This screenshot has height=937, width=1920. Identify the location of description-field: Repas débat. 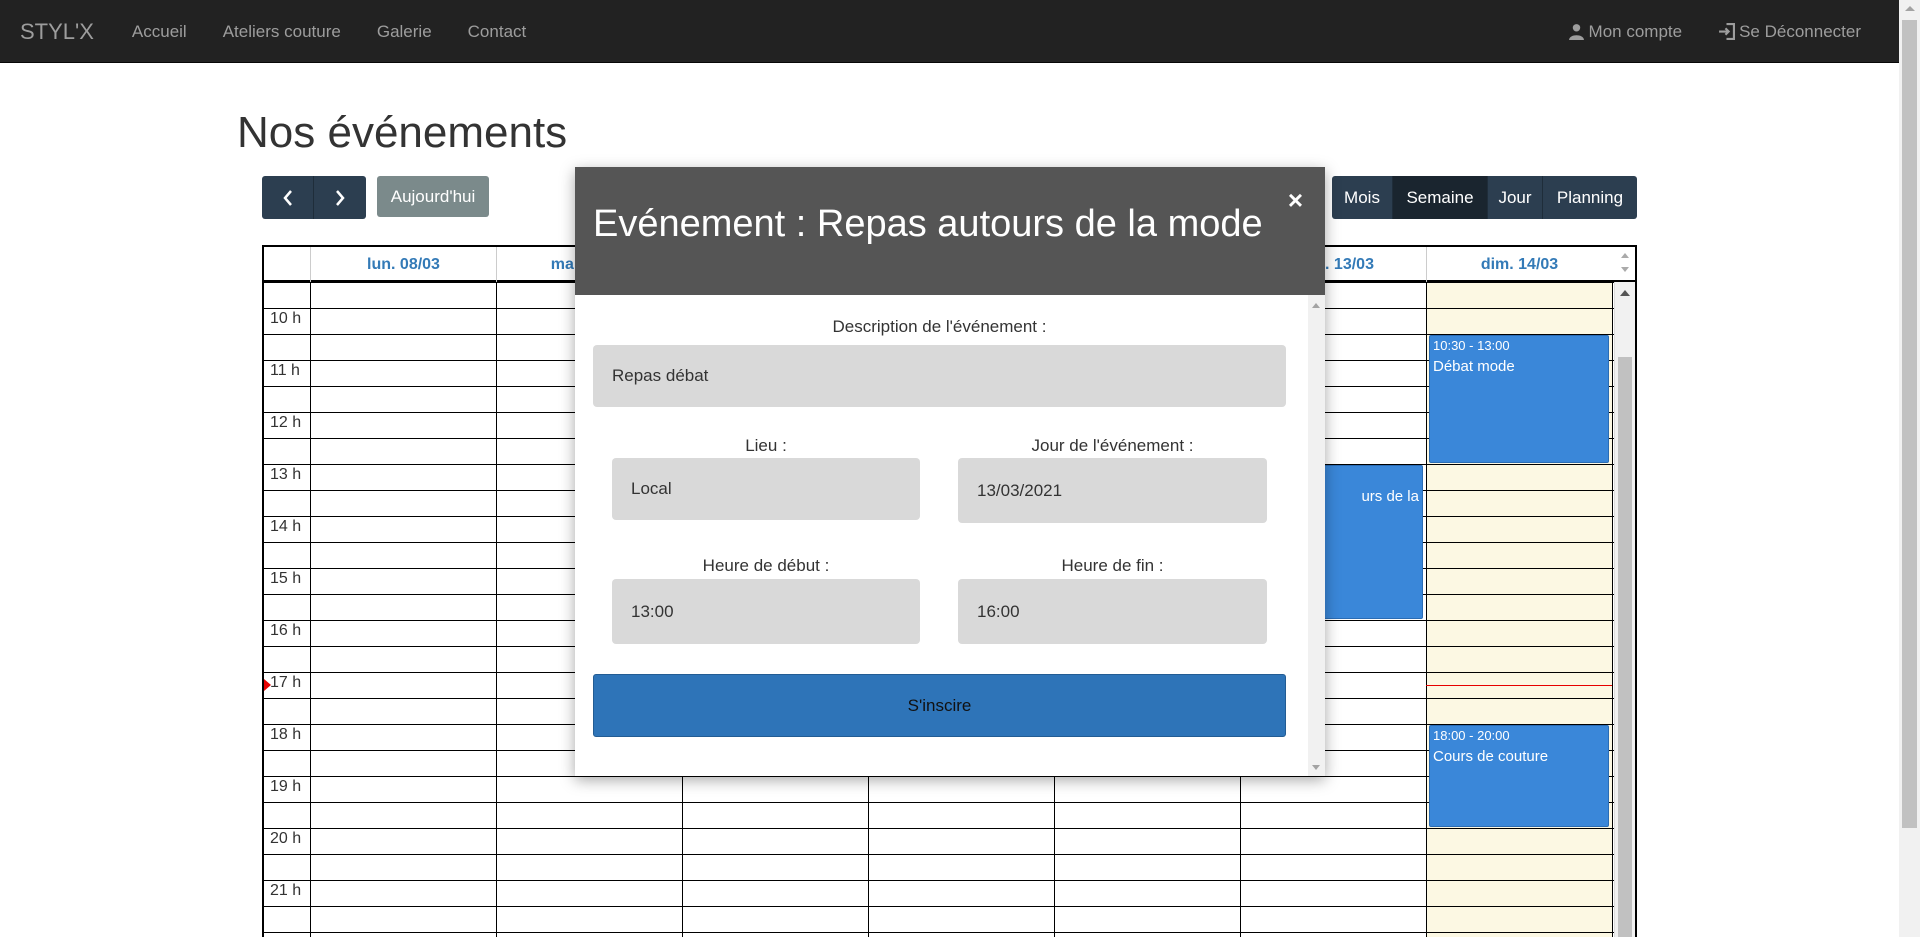
(939, 376).